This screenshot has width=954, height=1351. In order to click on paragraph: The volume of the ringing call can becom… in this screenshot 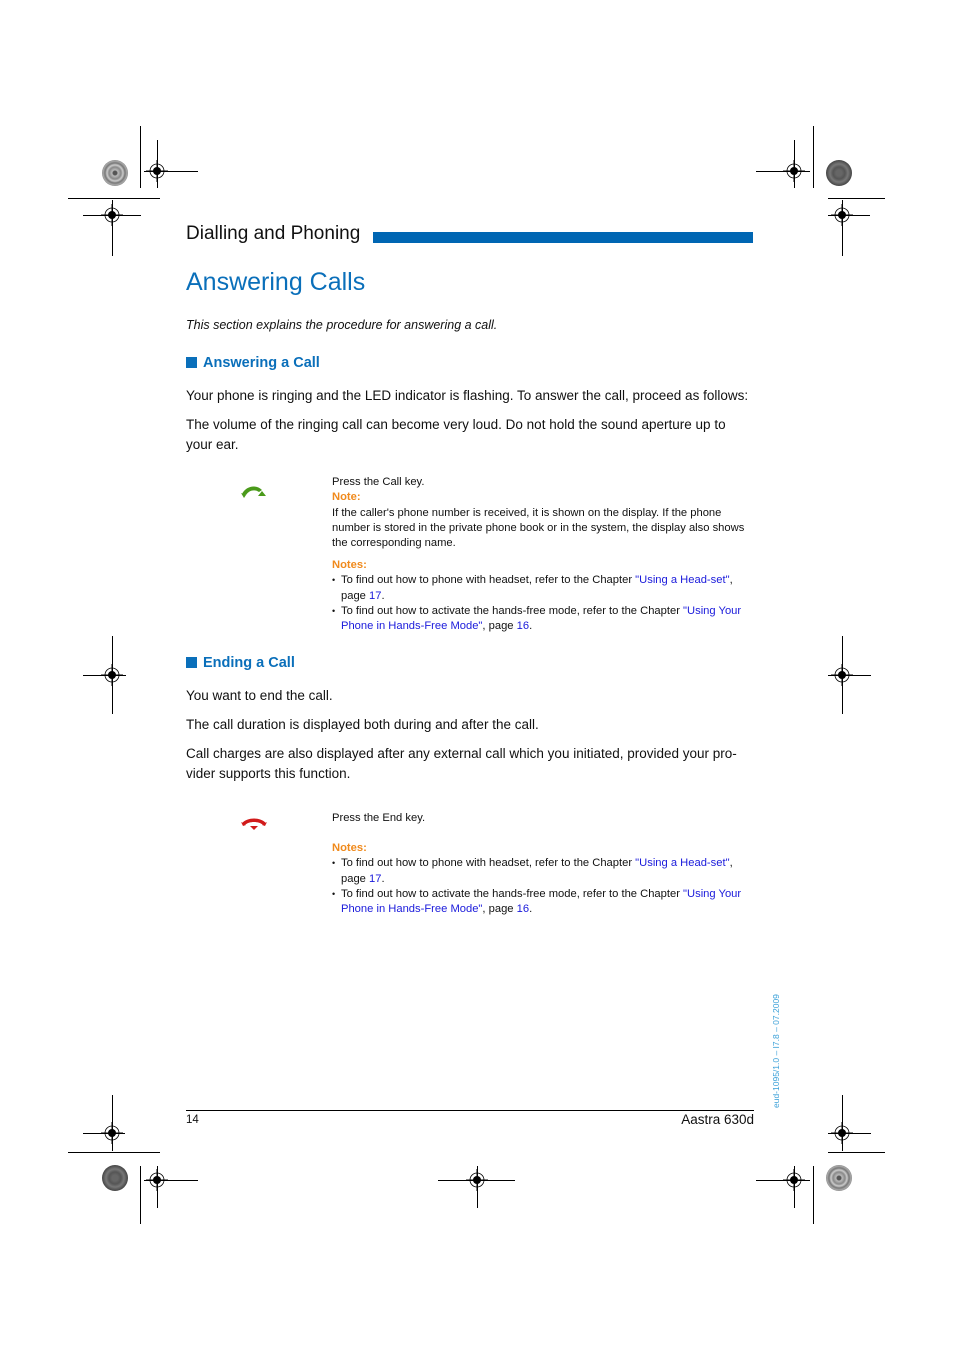, I will do `click(456, 434)`.